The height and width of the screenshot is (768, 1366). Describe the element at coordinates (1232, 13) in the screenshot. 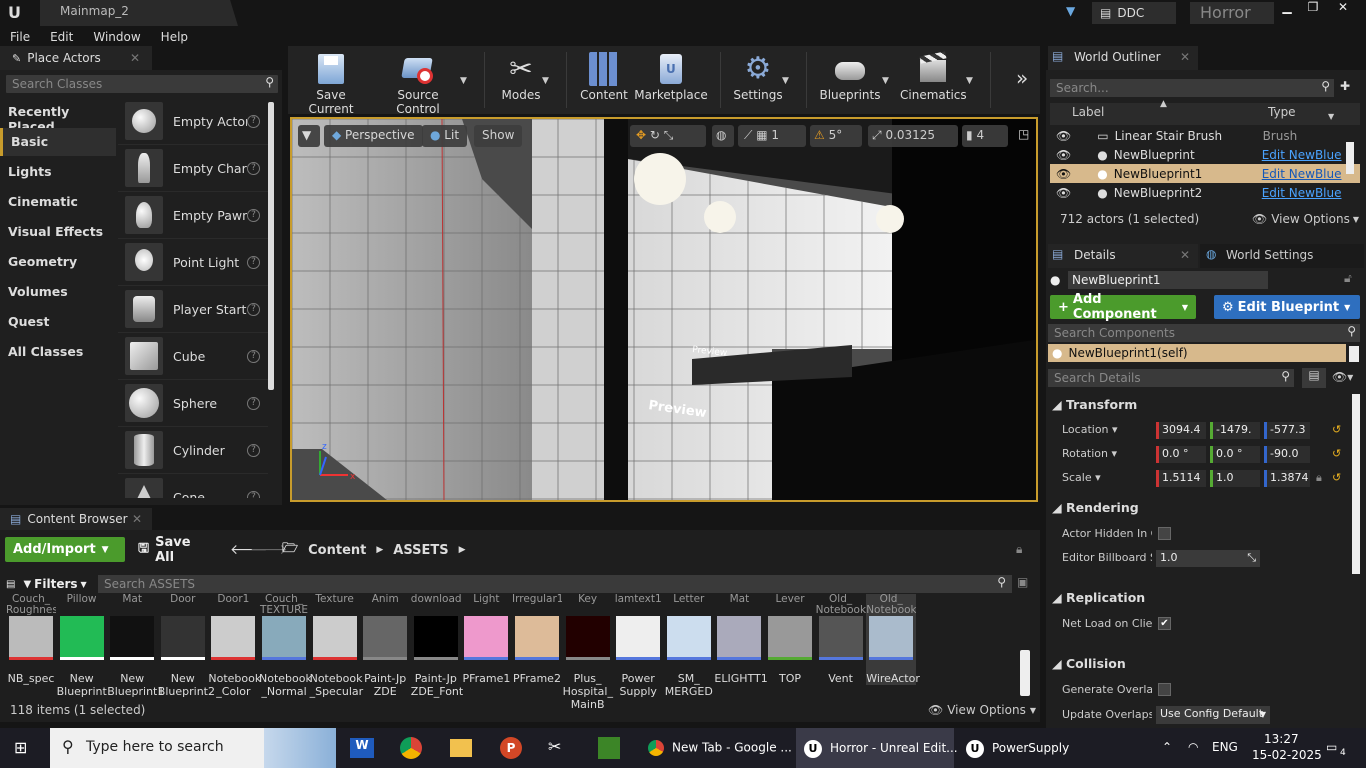

I see `project-name-button: Horror` at that location.